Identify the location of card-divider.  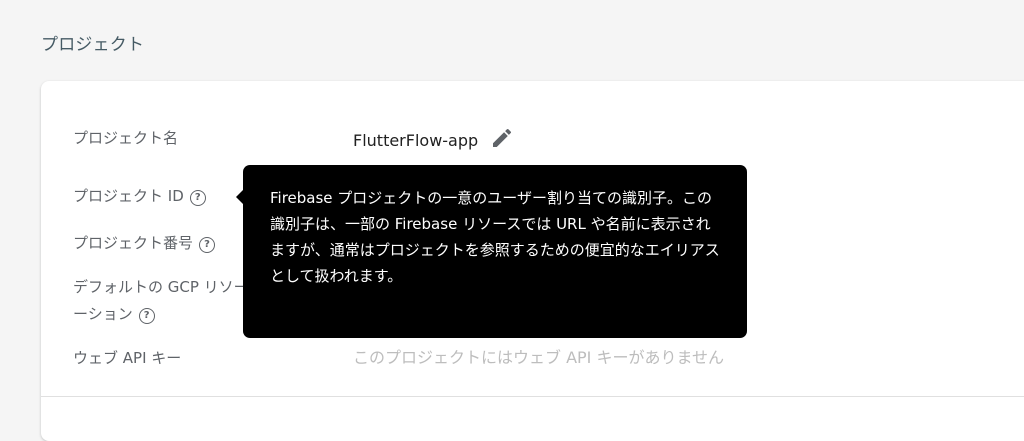
(532, 396).